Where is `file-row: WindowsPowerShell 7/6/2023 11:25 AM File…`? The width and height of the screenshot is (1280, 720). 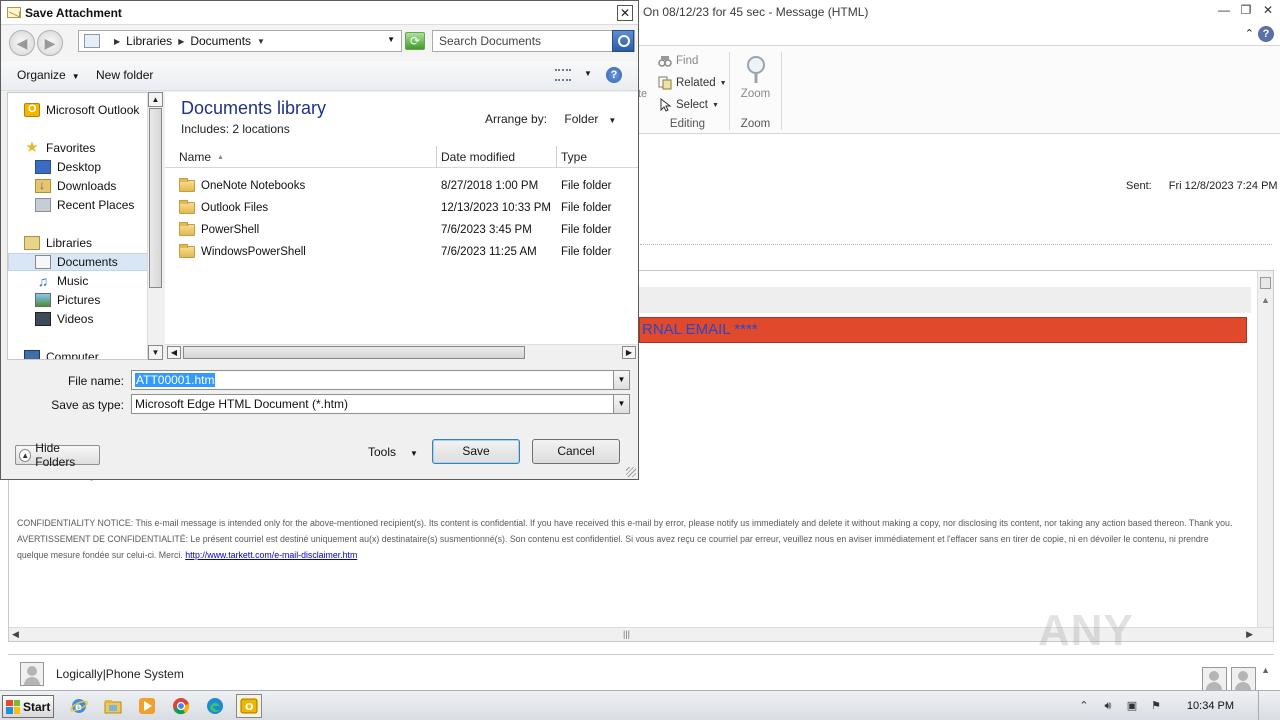
file-row: WindowsPowerShell 7/6/2023 11:25 AM File… is located at coordinates (407, 253).